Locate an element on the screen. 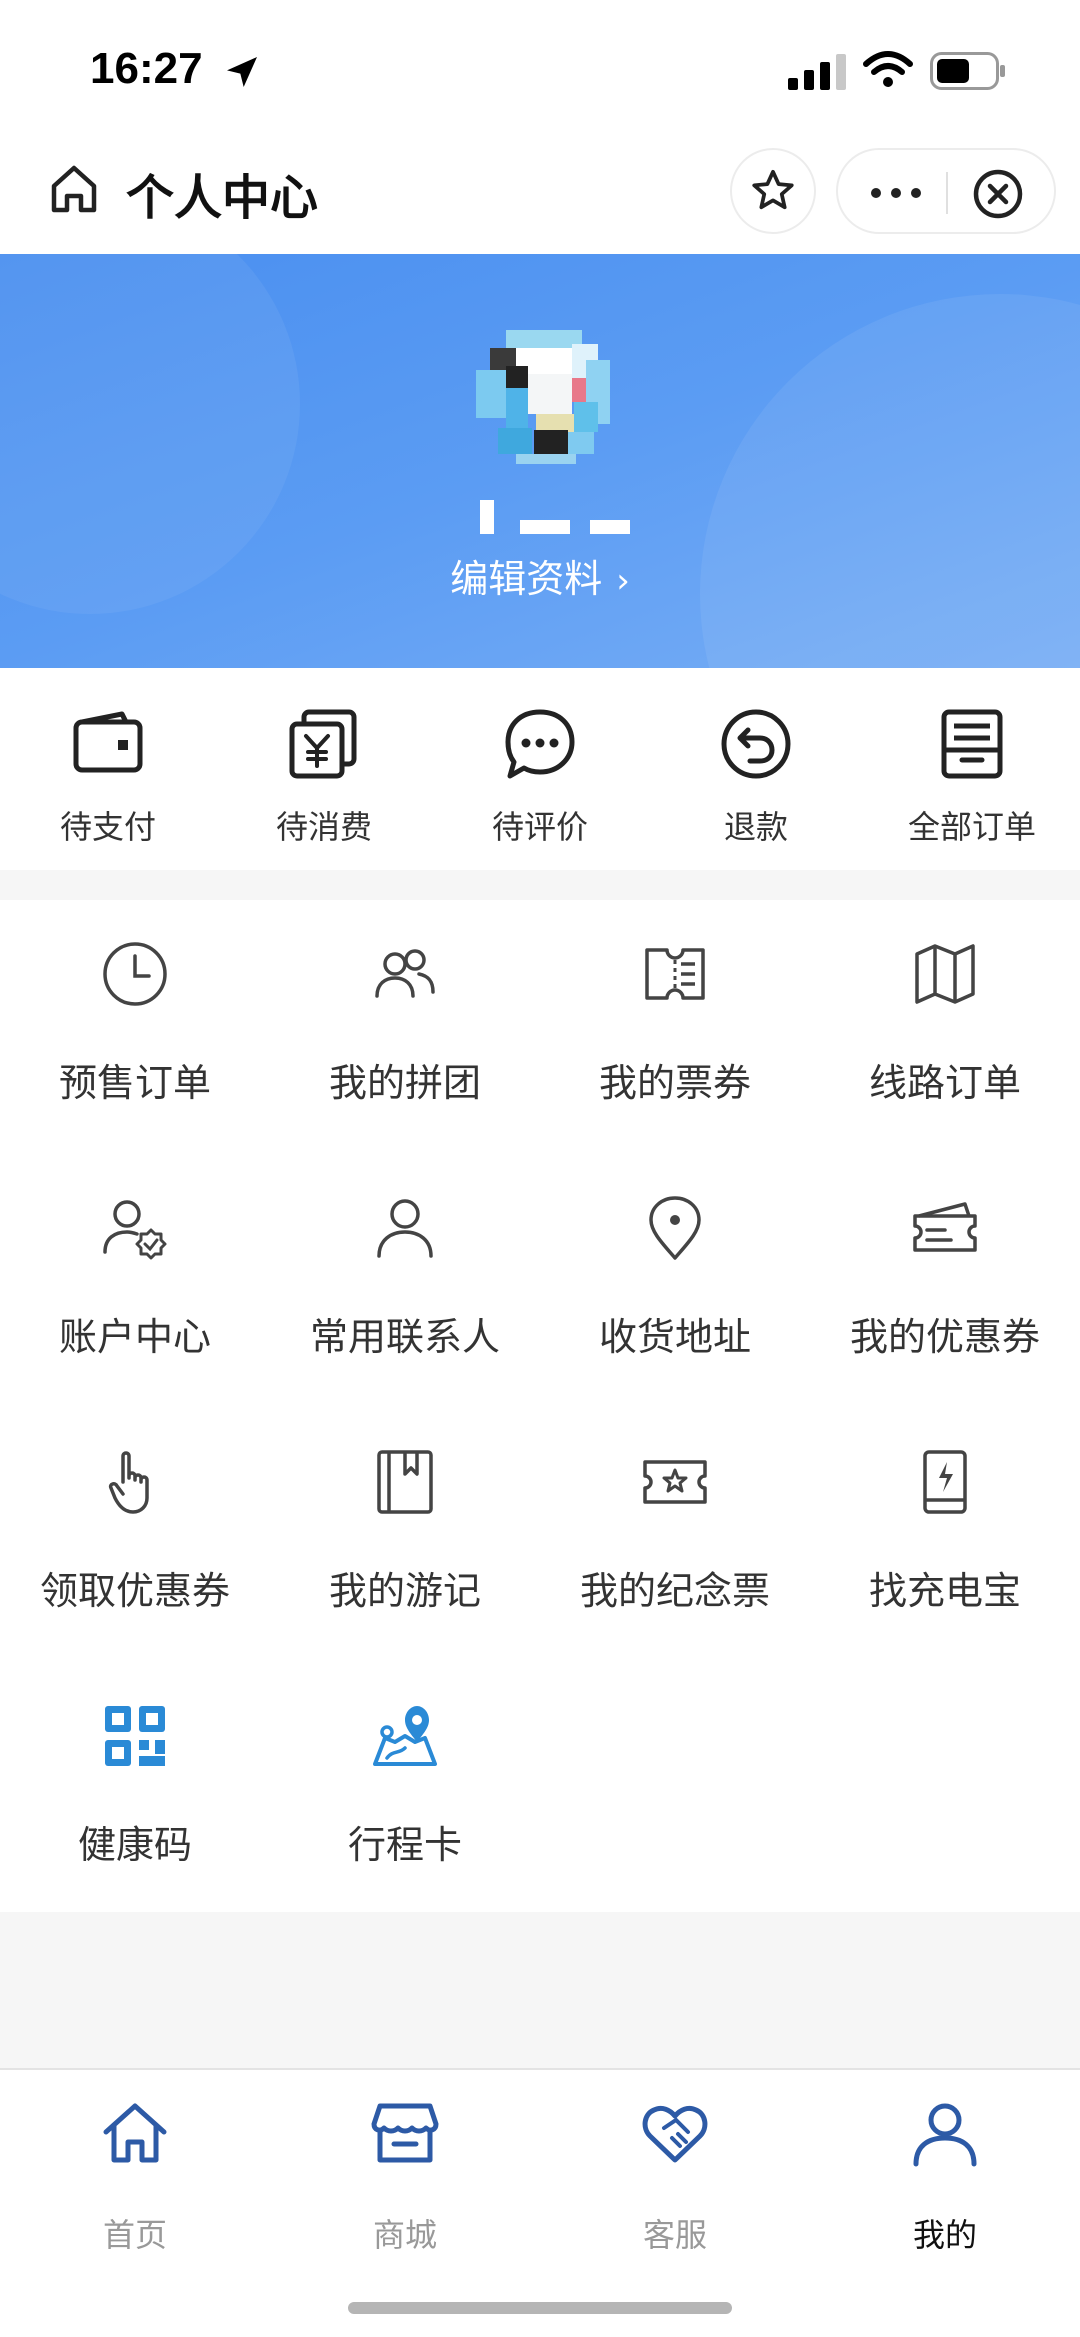  group-icon is located at coordinates (405, 973).